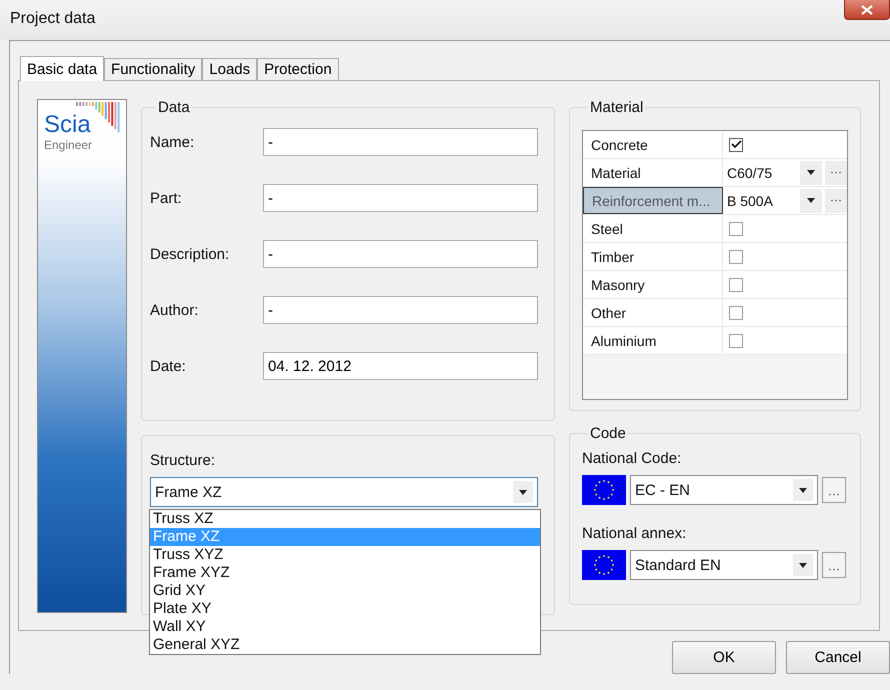 Image resolution: width=890 pixels, height=690 pixels. What do you see at coordinates (400, 366) in the screenshot?
I see `input-field: 04. 12. 2012` at bounding box center [400, 366].